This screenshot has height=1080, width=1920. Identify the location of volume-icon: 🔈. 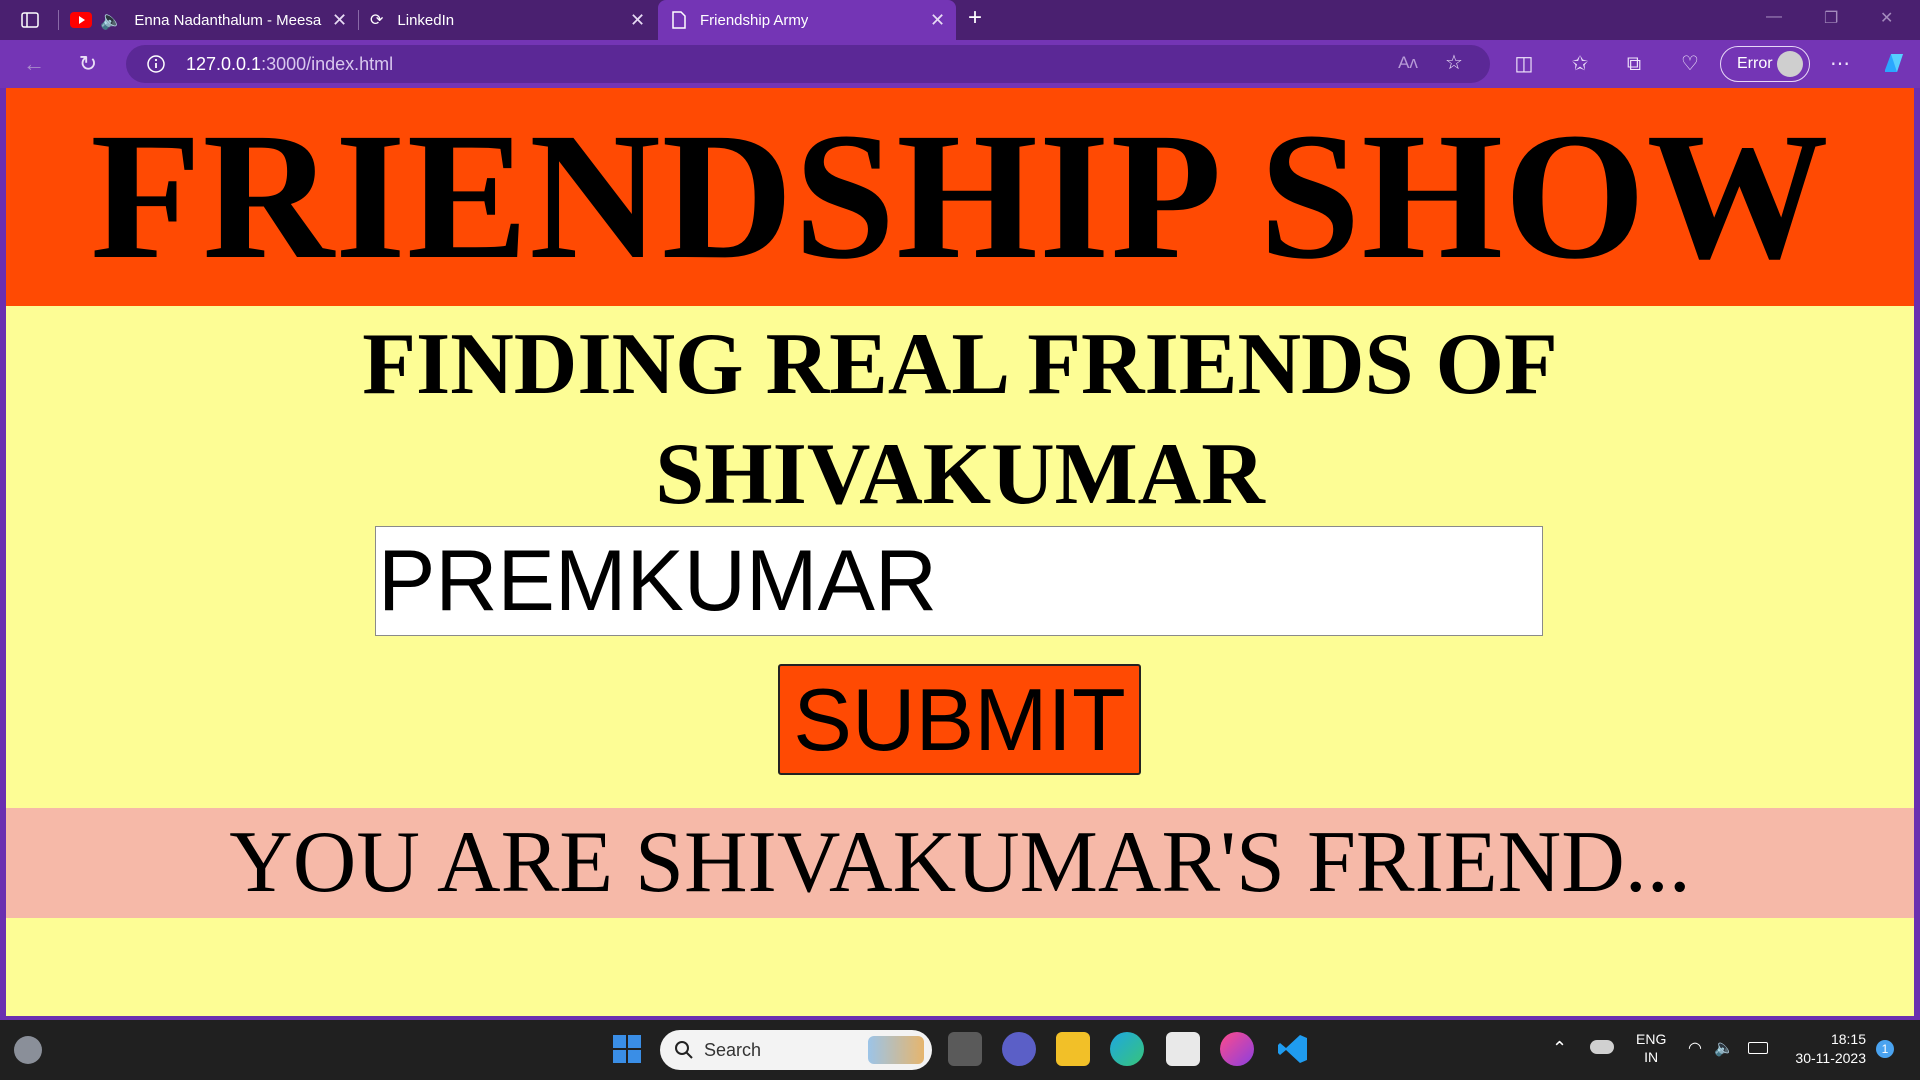
(1724, 1048).